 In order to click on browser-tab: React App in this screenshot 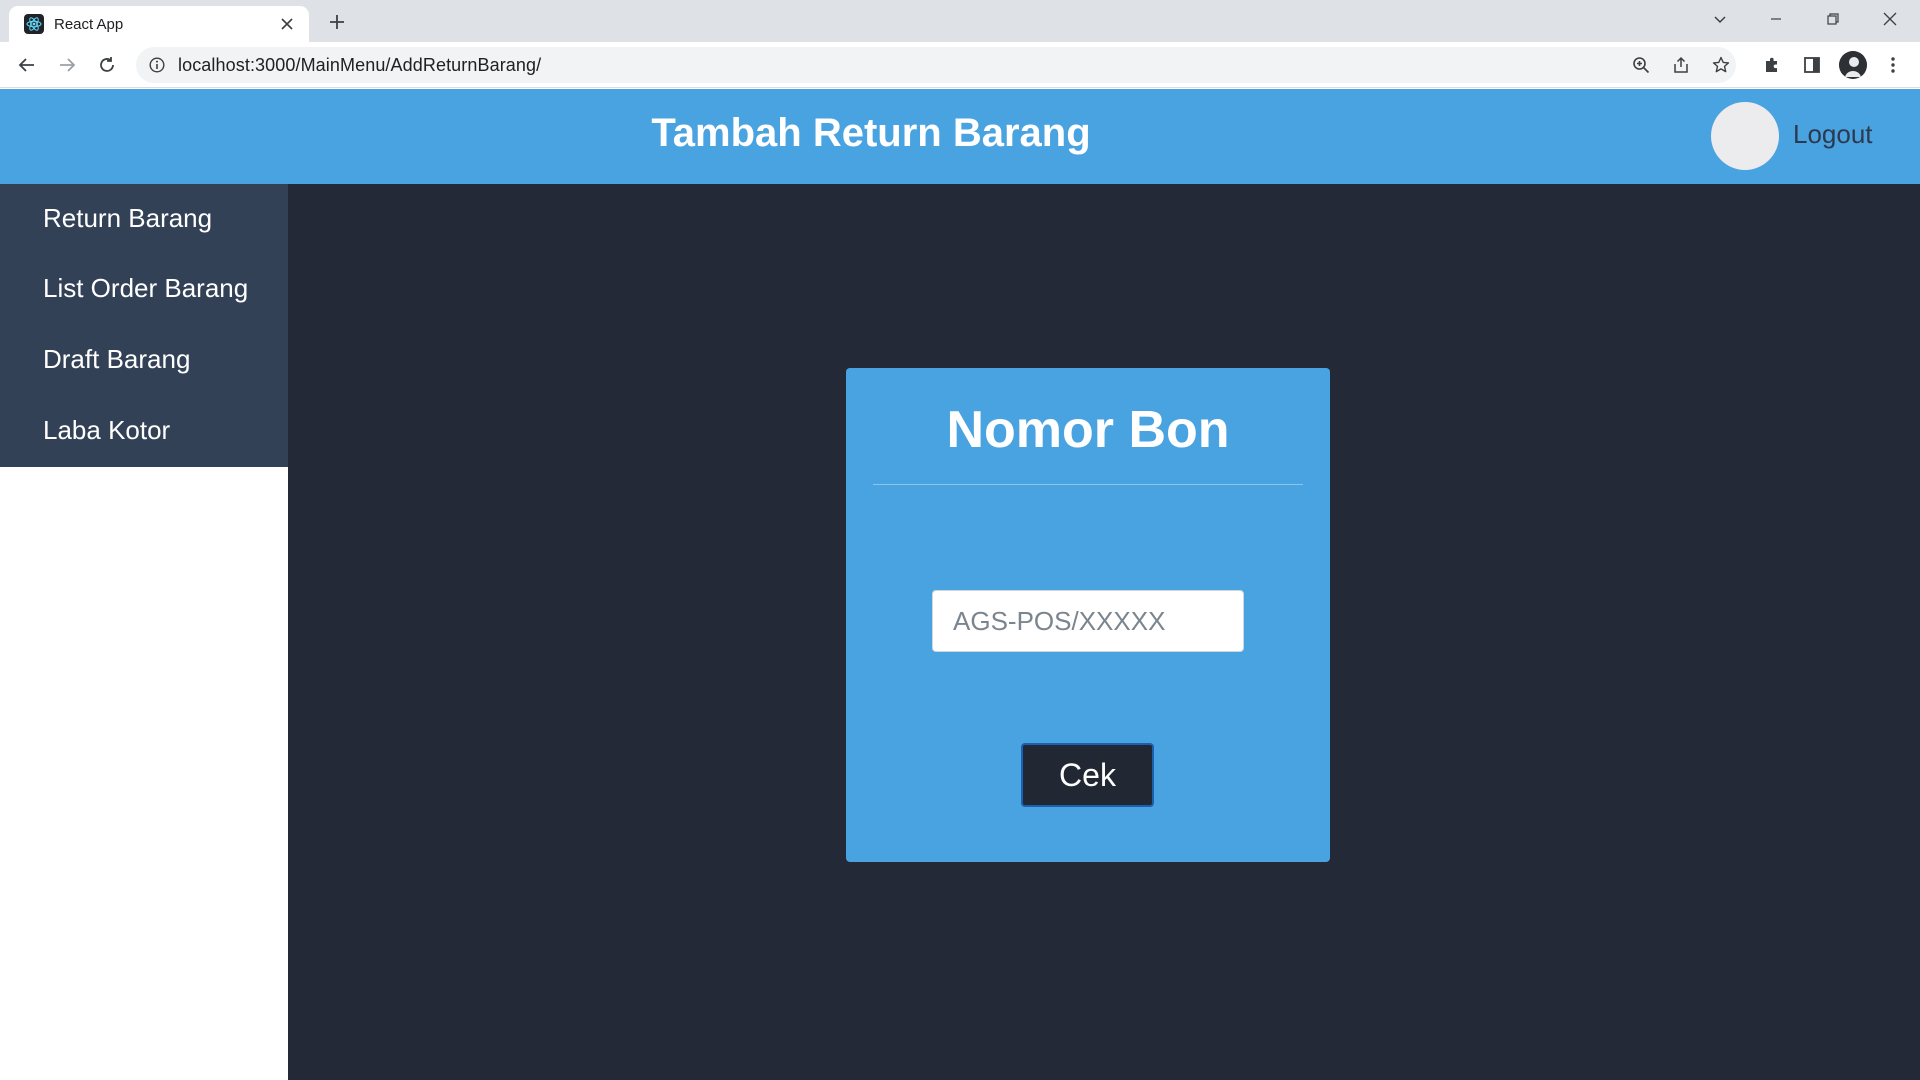, I will do `click(159, 24)`.